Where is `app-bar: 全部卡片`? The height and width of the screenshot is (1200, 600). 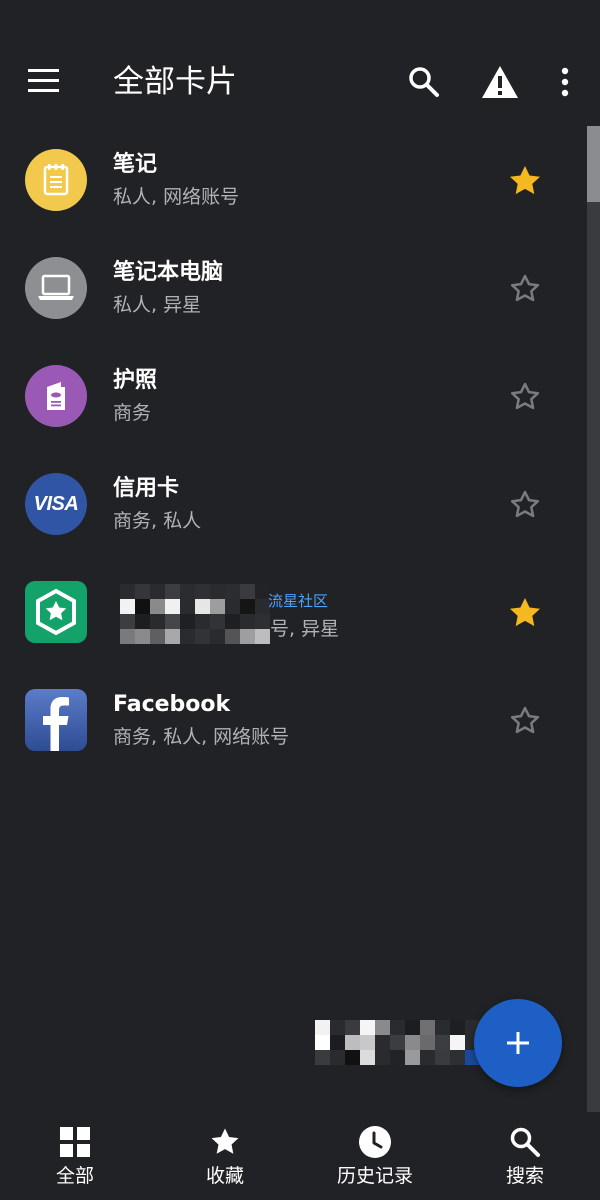
app-bar: 全部卡片 is located at coordinates (300, 63).